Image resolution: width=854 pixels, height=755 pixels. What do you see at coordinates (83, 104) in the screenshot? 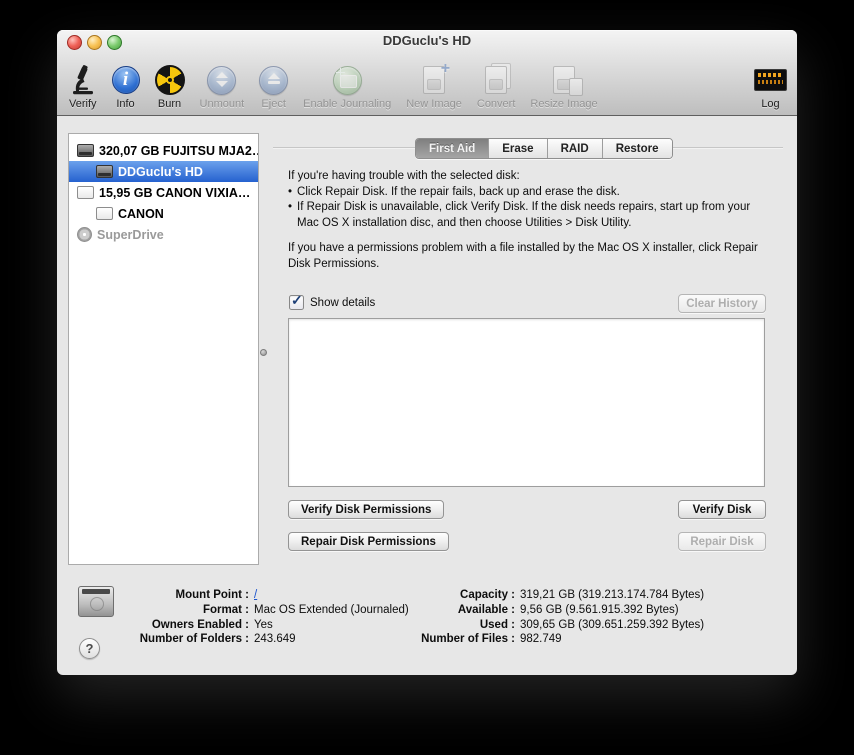
I see `toolbar-label: Verify` at bounding box center [83, 104].